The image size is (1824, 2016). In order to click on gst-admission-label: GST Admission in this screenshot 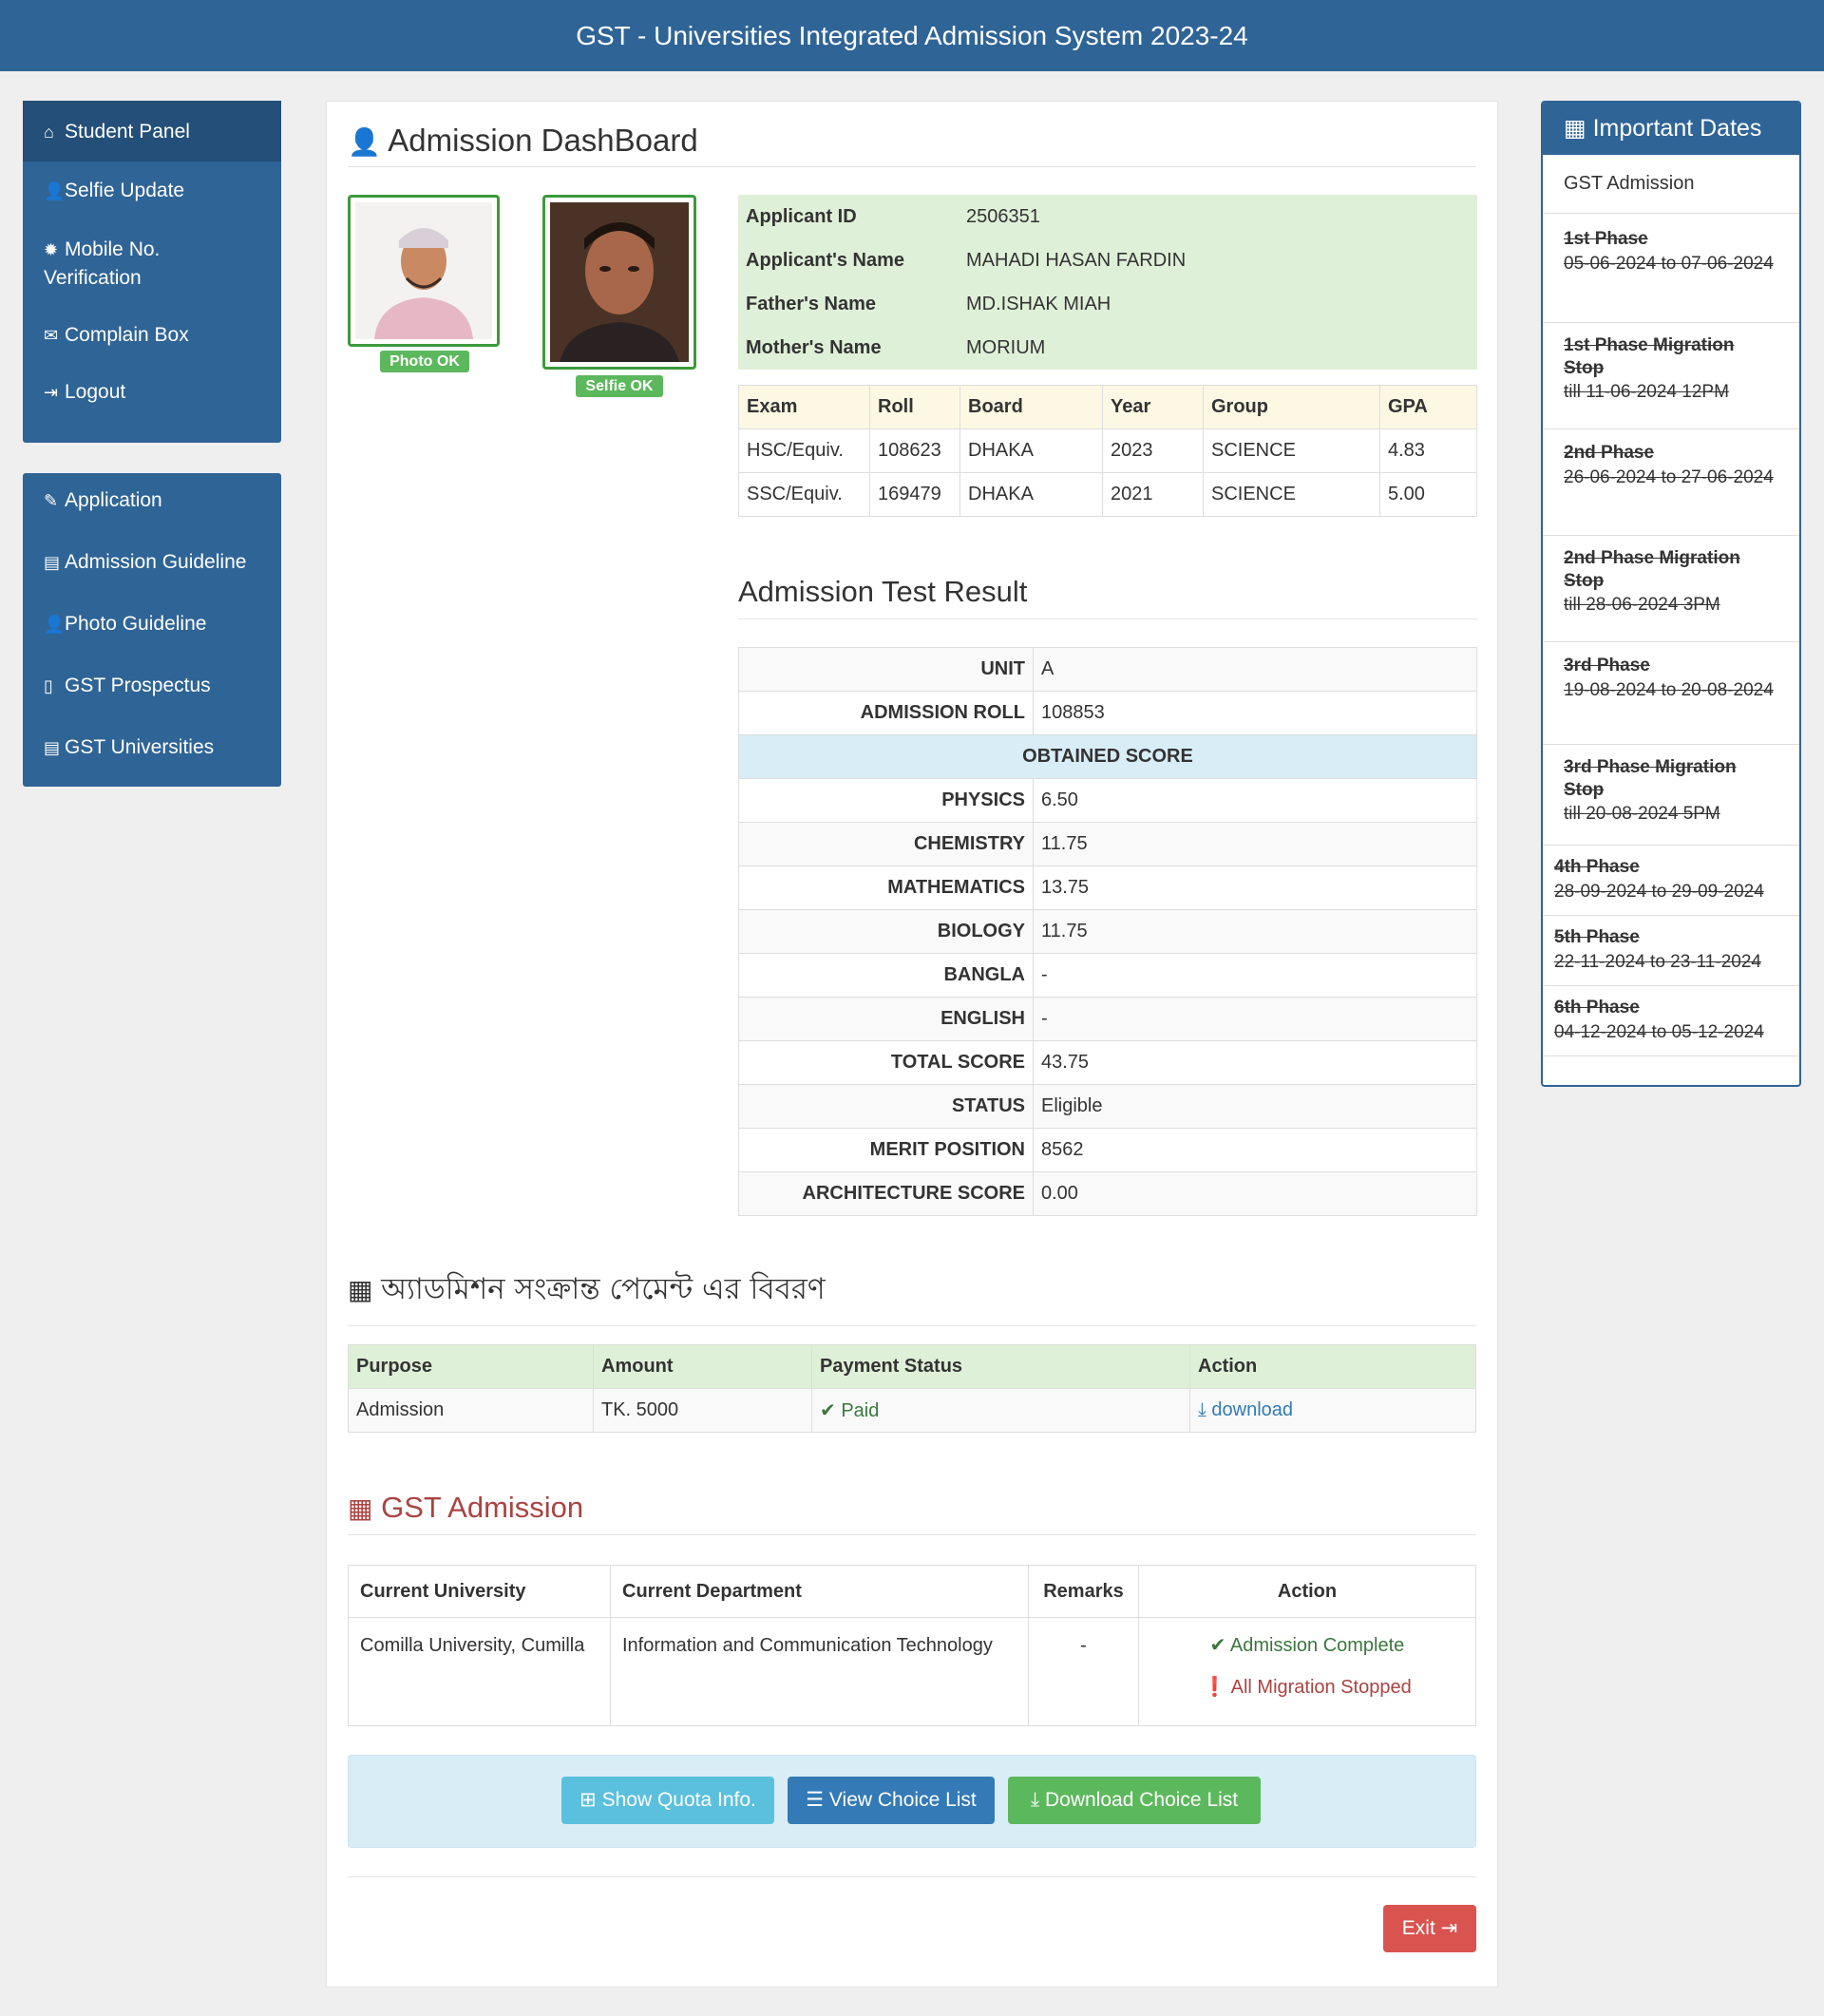, I will do `click(1671, 184)`.